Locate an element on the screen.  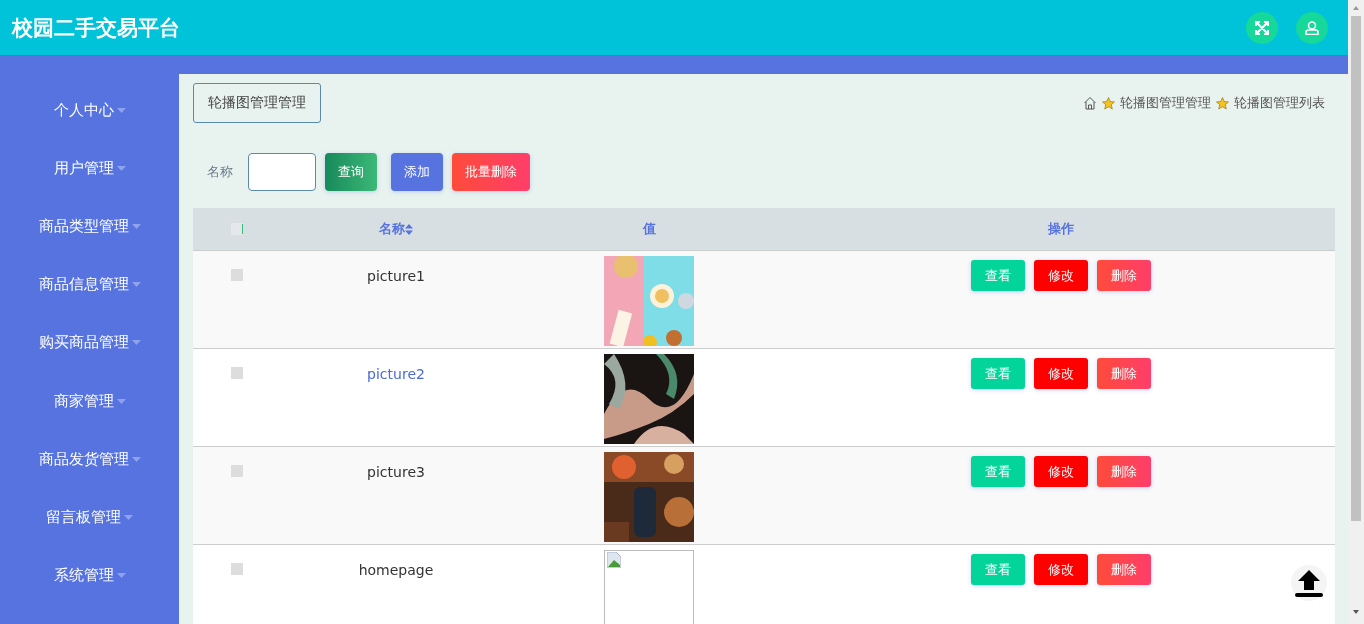
sidebar-item: 系统管理 is located at coordinates (89, 594).